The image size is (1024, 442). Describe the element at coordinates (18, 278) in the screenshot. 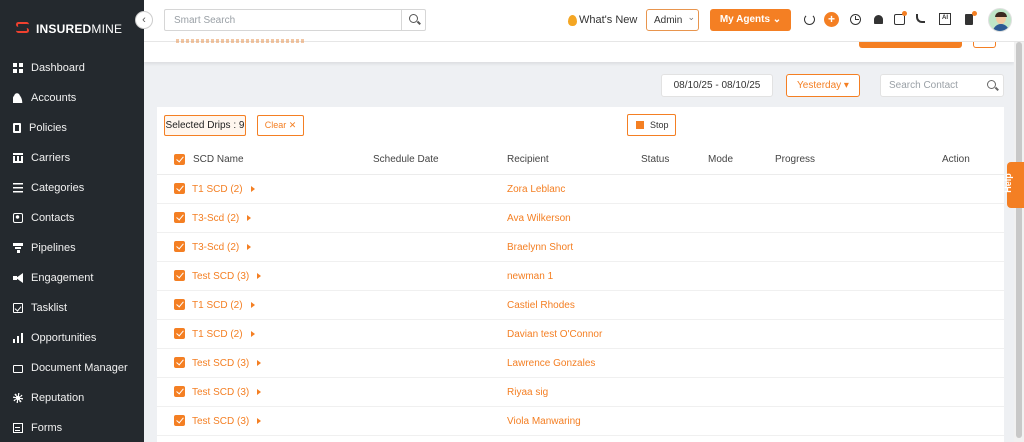

I see `megaphone-icon` at that location.